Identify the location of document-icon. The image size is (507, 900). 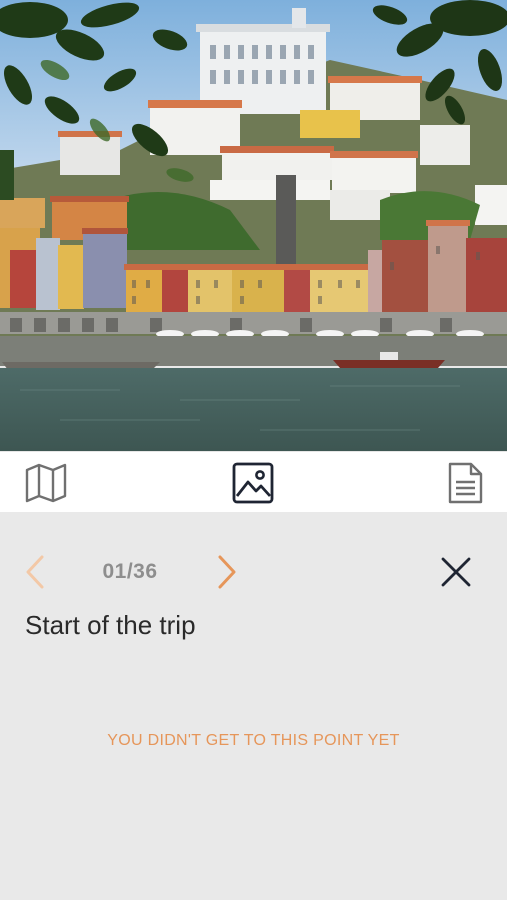
(465, 483).